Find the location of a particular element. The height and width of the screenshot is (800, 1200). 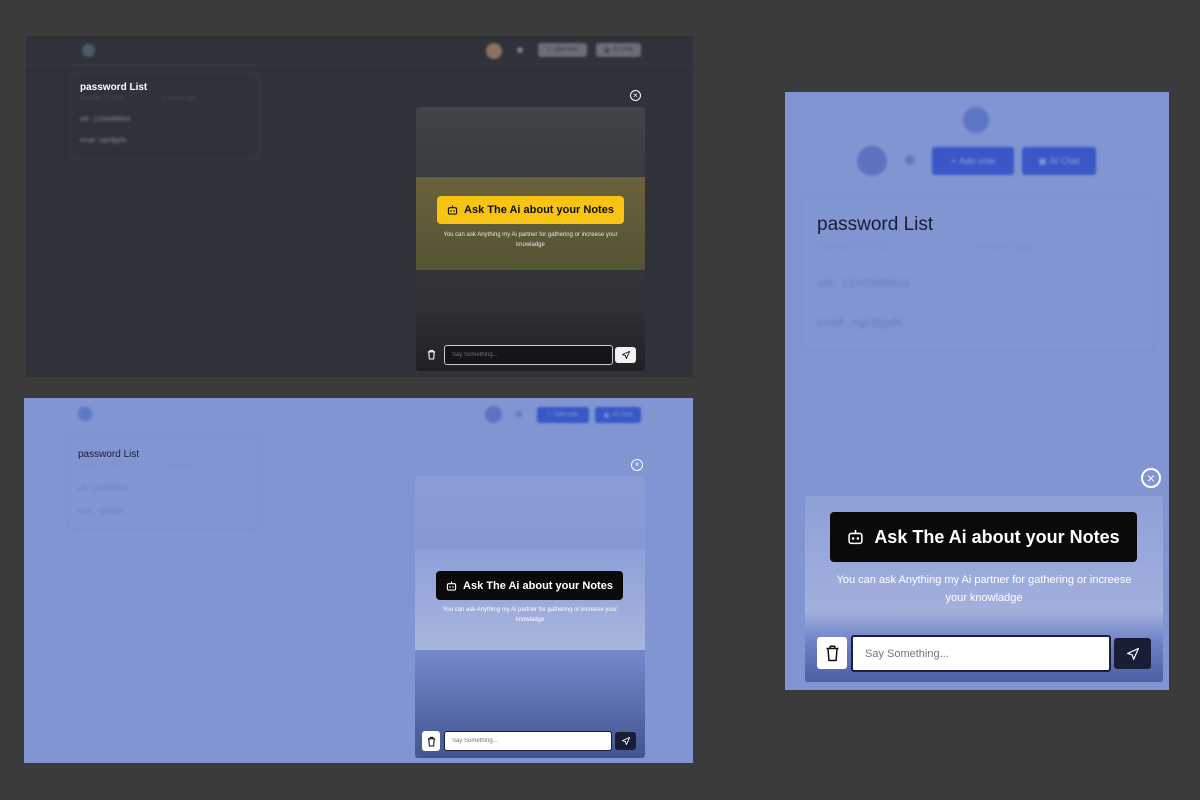

header-divider is located at coordinates (359, 64).